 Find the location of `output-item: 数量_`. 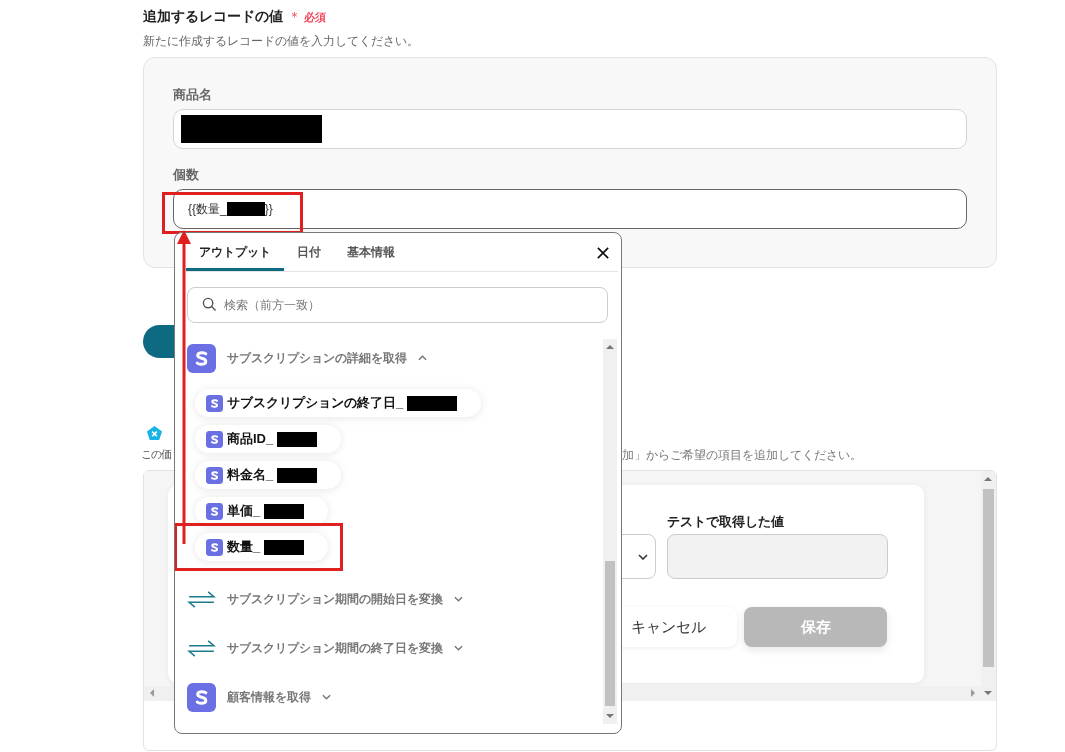

output-item: 数量_ is located at coordinates (262, 547).